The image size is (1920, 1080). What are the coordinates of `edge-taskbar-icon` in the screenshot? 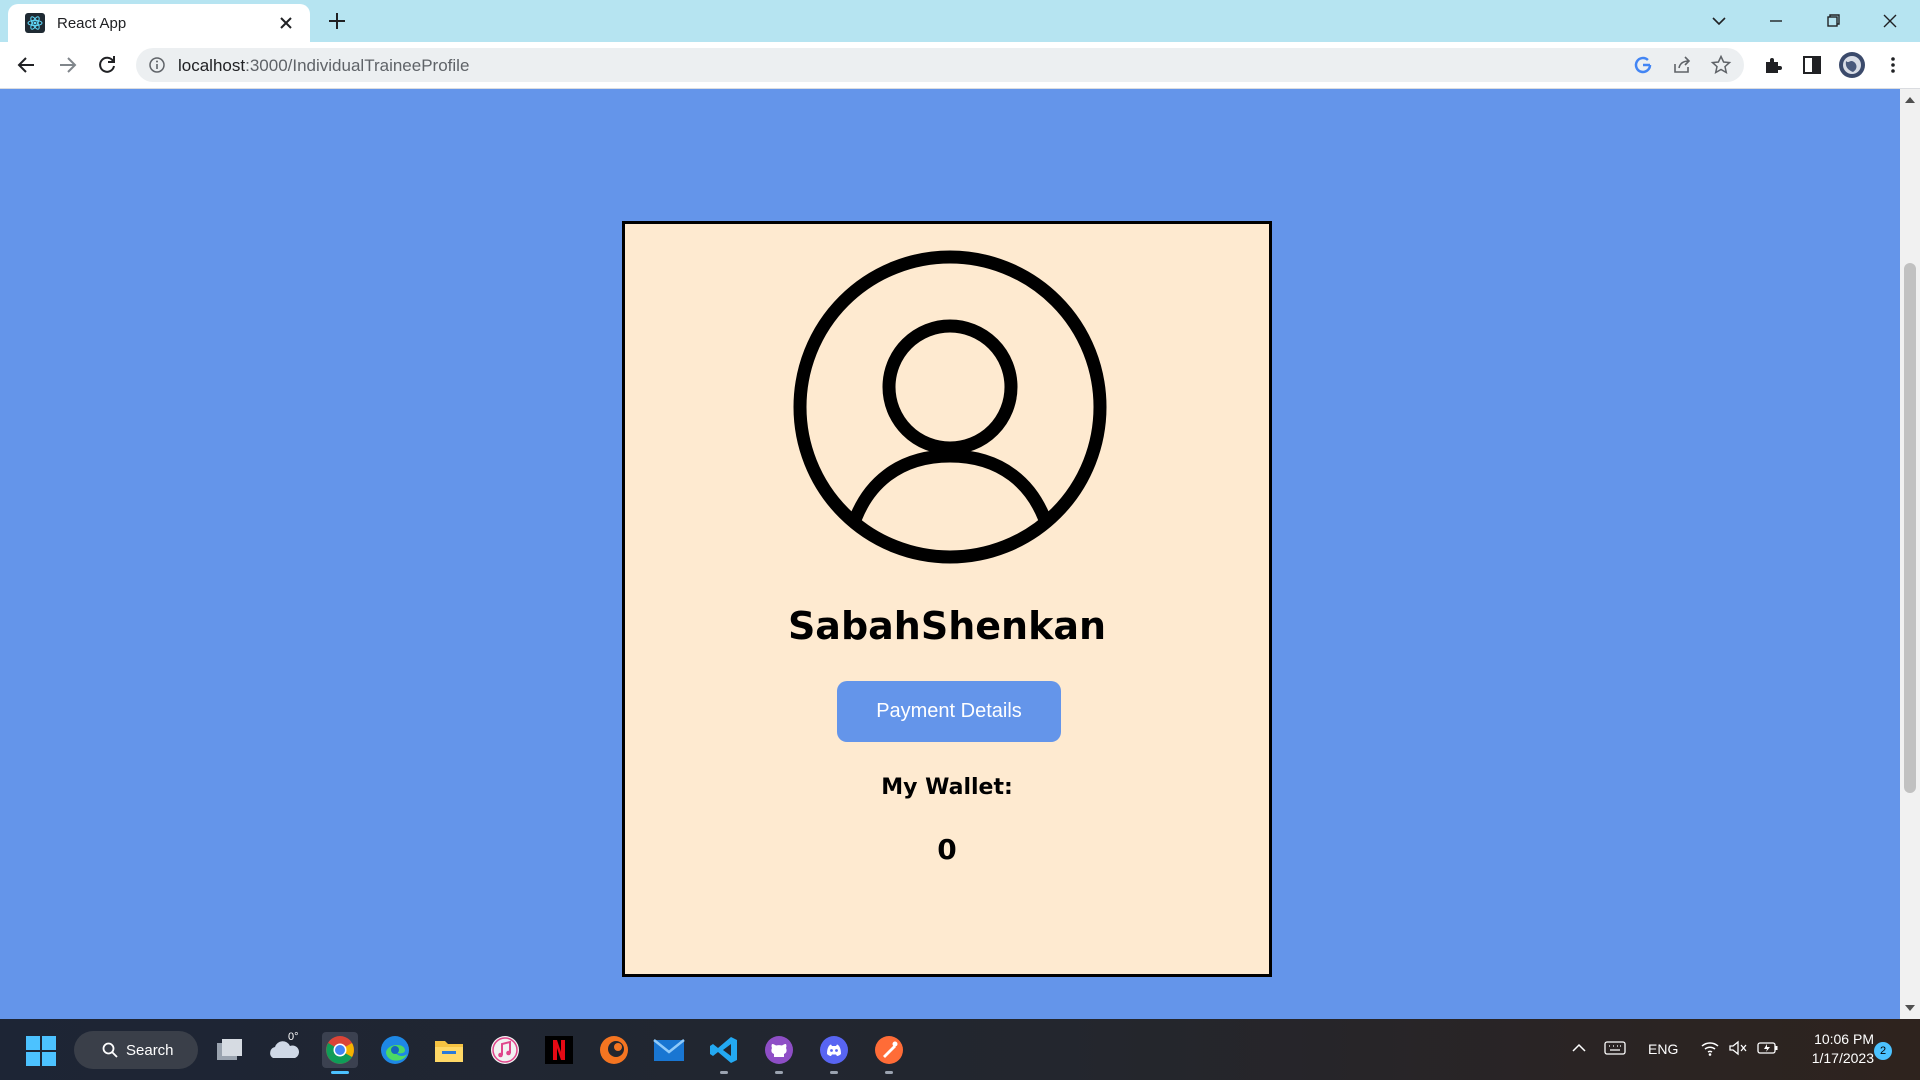 It's located at (395, 1050).